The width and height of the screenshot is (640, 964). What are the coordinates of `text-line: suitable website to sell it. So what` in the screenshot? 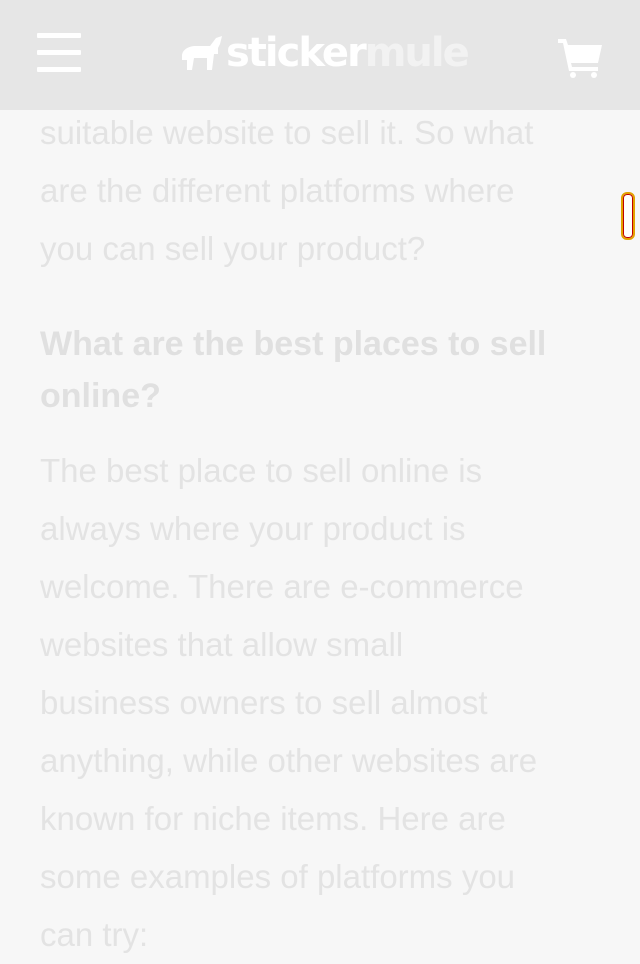 It's located at (287, 132).